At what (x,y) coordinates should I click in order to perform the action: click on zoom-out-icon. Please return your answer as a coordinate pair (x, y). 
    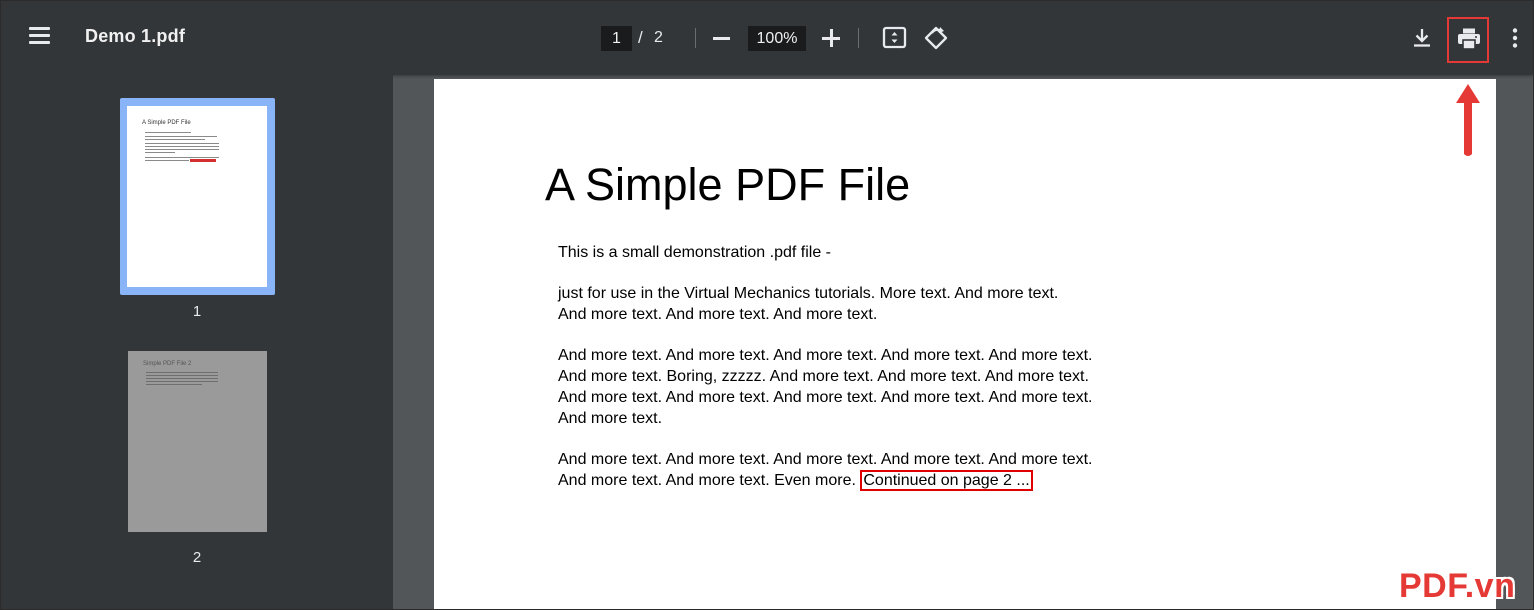
    Looking at the image, I should click on (721, 38).